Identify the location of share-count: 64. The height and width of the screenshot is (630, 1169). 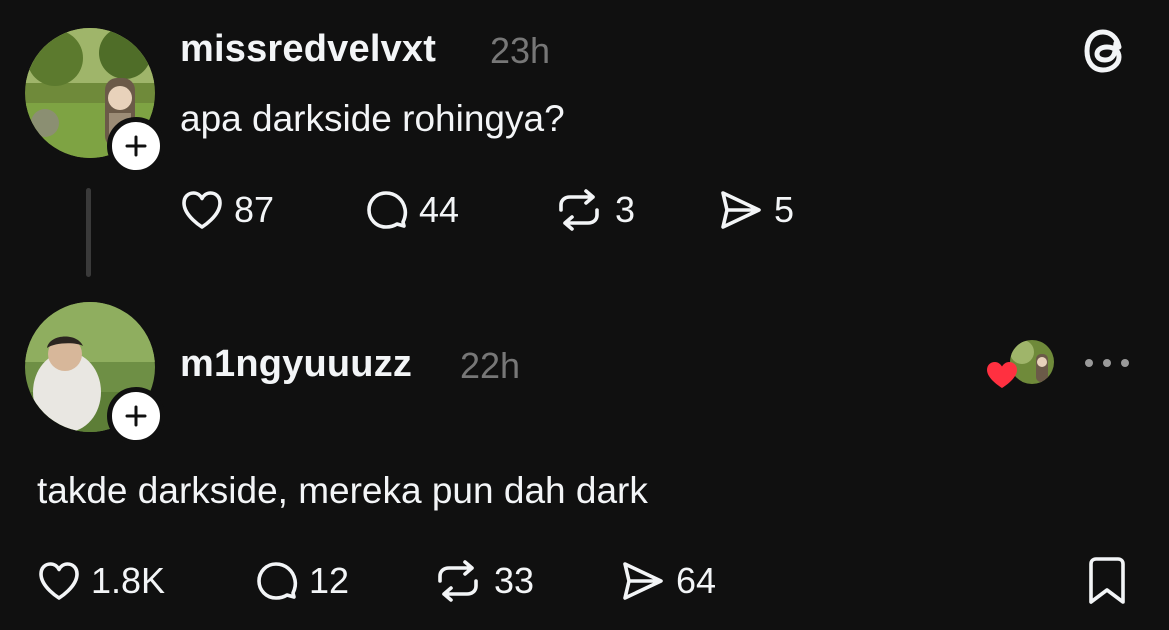
(696, 580).